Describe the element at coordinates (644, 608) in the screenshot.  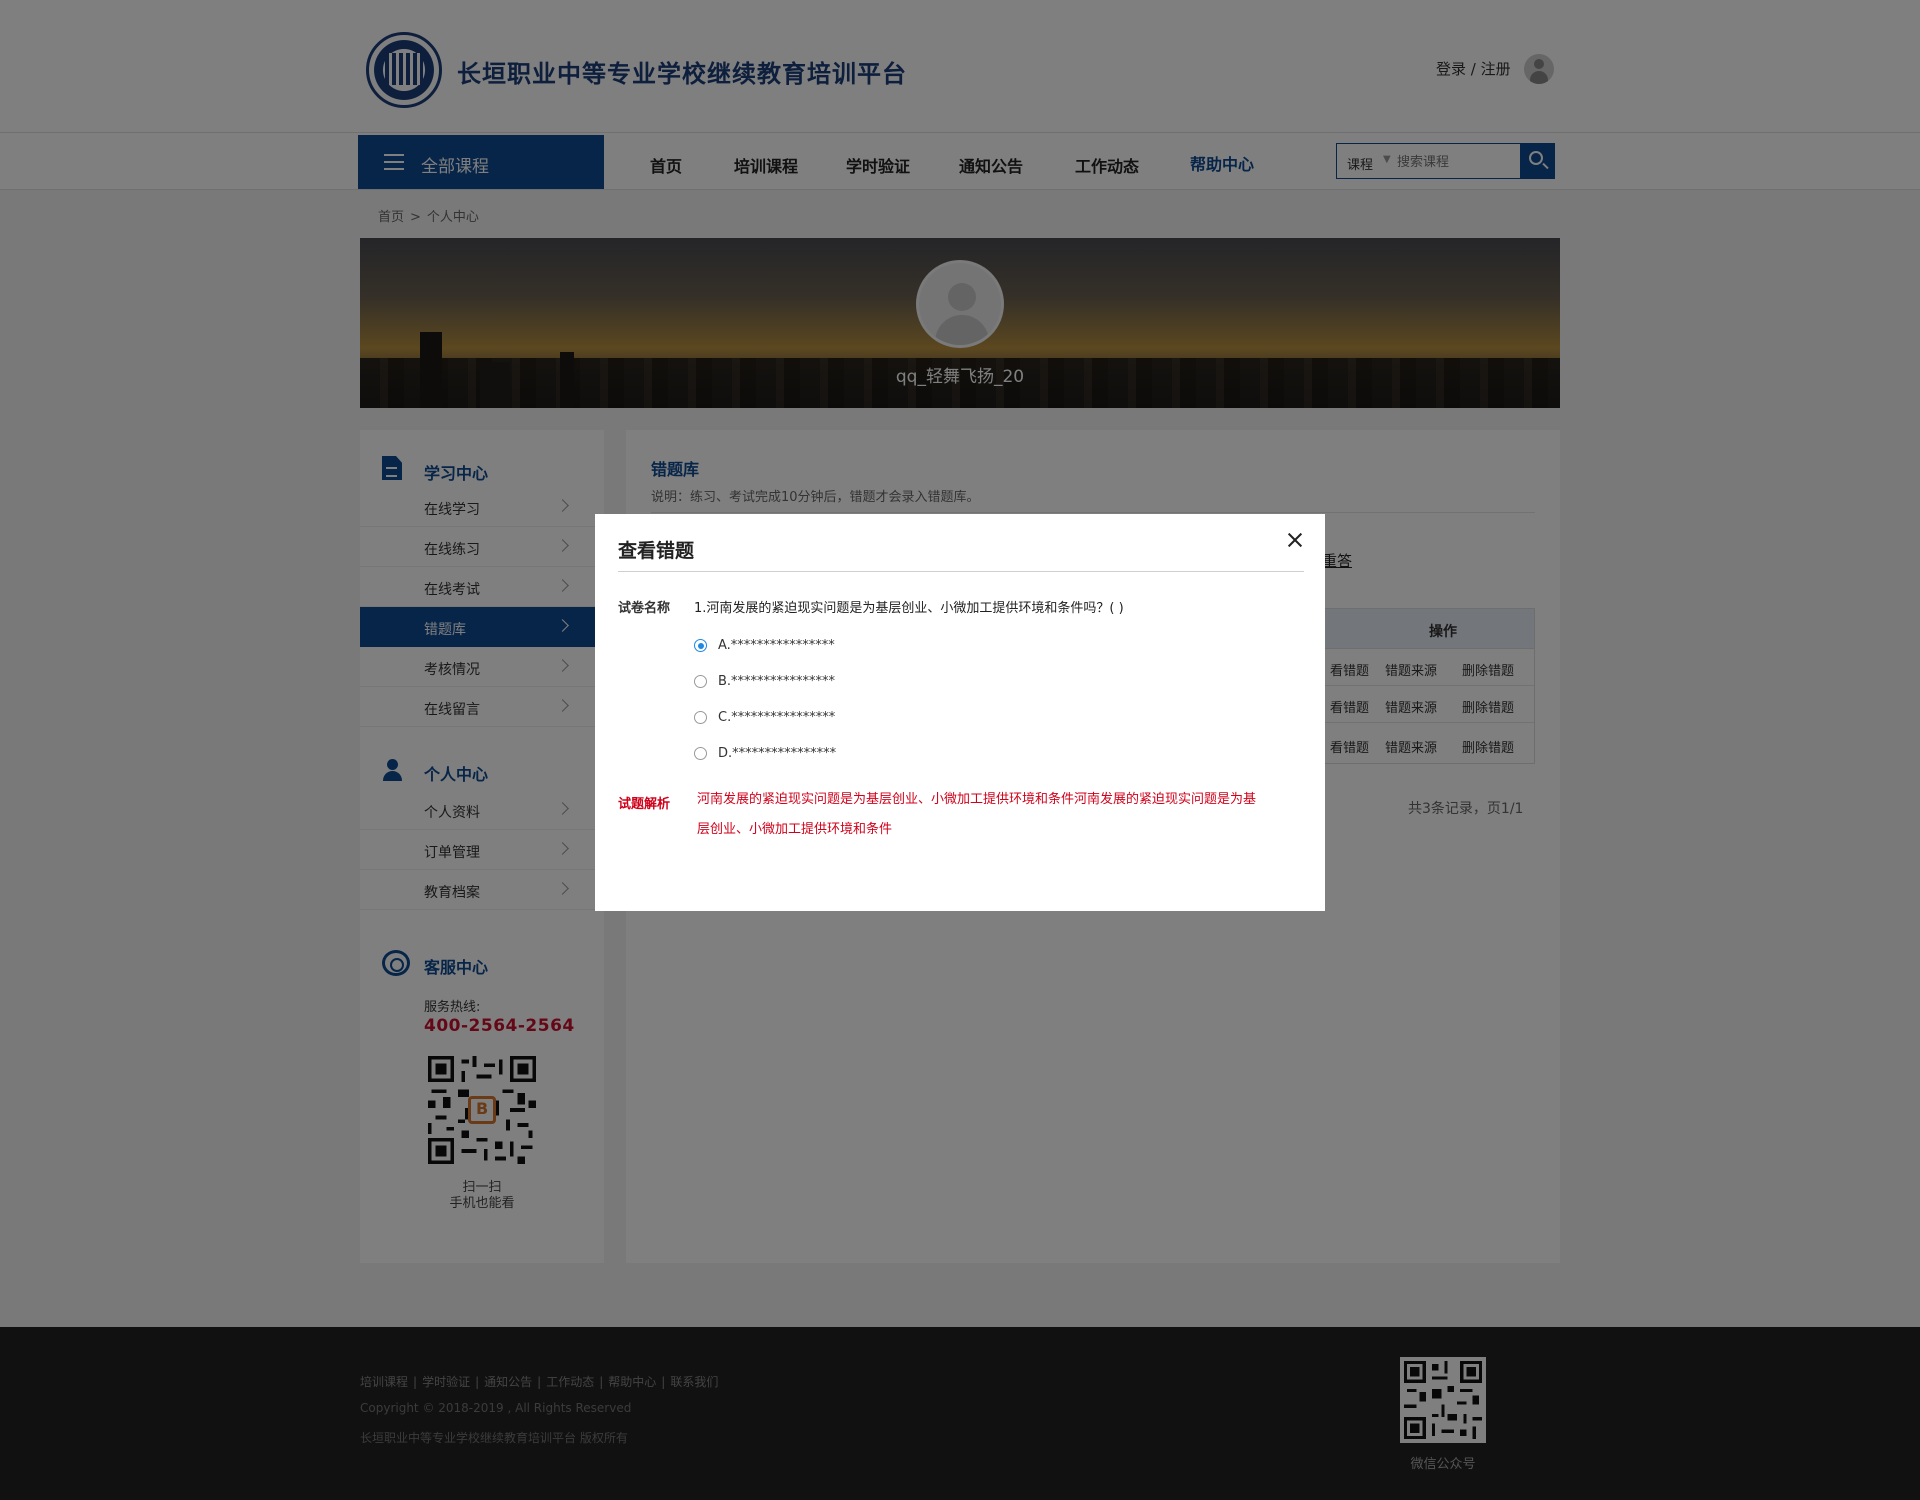
I see `question-label: 试卷名称` at that location.